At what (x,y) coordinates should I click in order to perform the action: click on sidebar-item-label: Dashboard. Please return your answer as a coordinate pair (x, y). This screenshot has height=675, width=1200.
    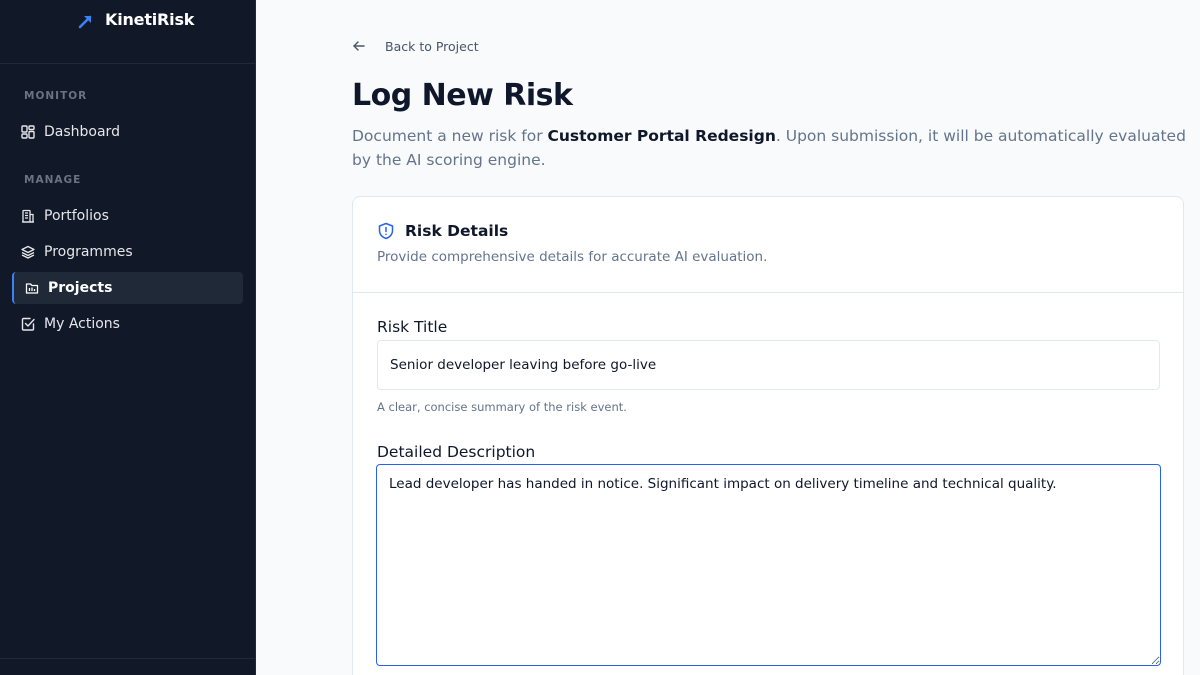
    Looking at the image, I should click on (82, 132).